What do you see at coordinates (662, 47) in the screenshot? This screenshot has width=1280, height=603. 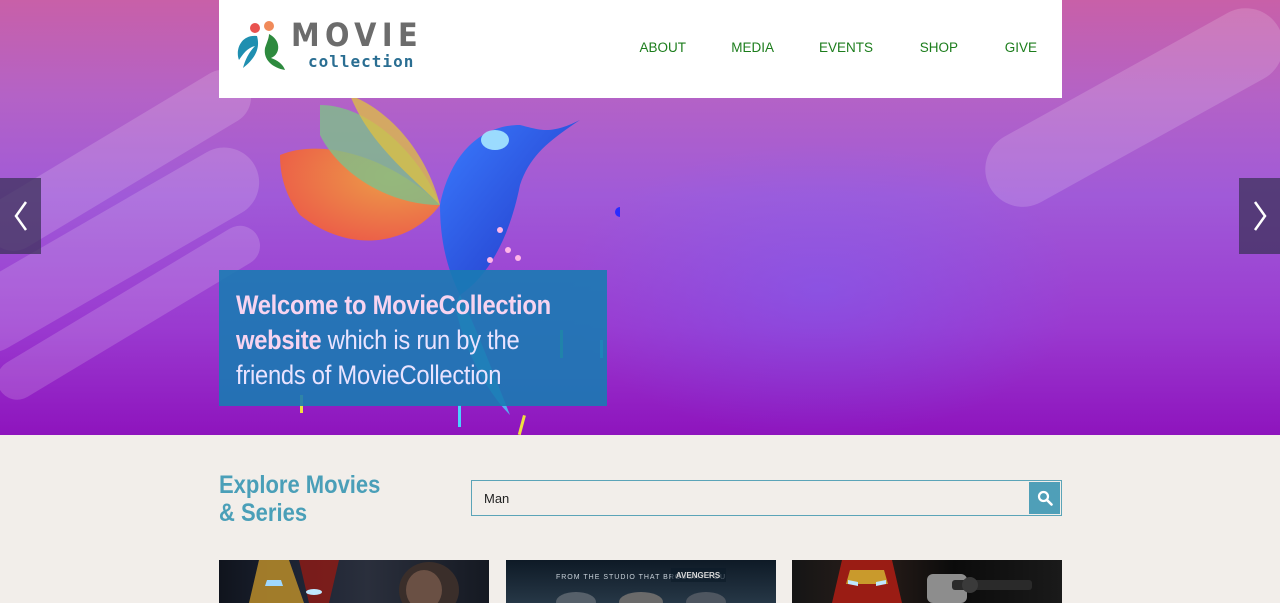 I see `nav-item-about: ABOUT` at bounding box center [662, 47].